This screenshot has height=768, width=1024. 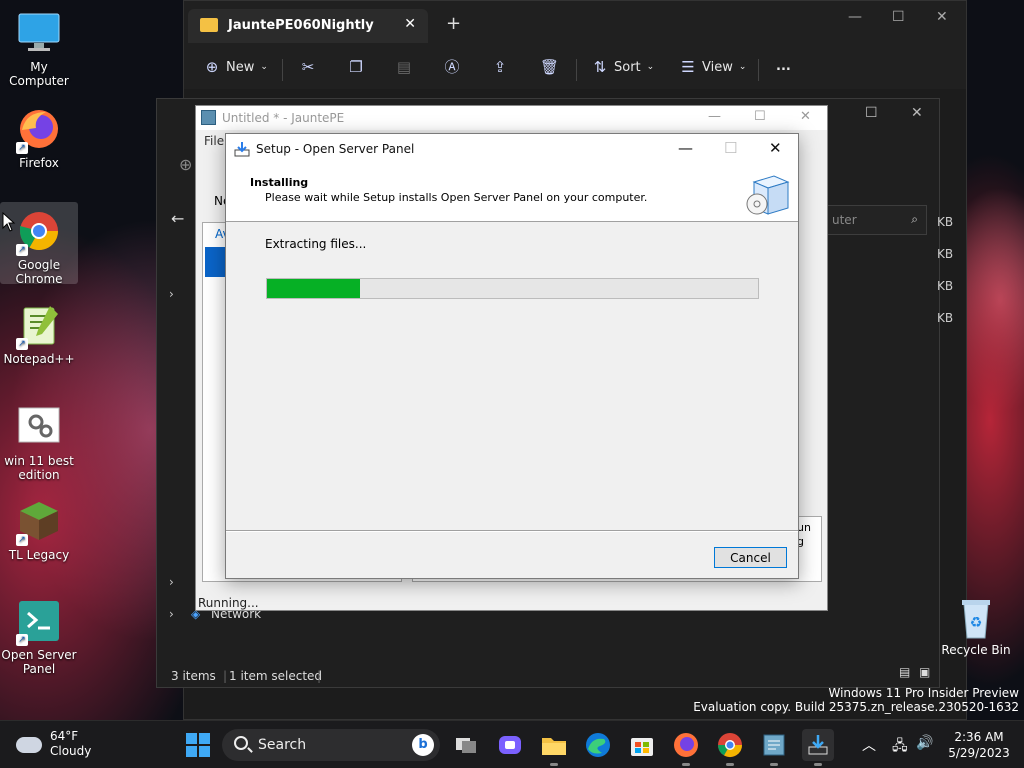 I want to click on chat-icon, so click(x=510, y=745).